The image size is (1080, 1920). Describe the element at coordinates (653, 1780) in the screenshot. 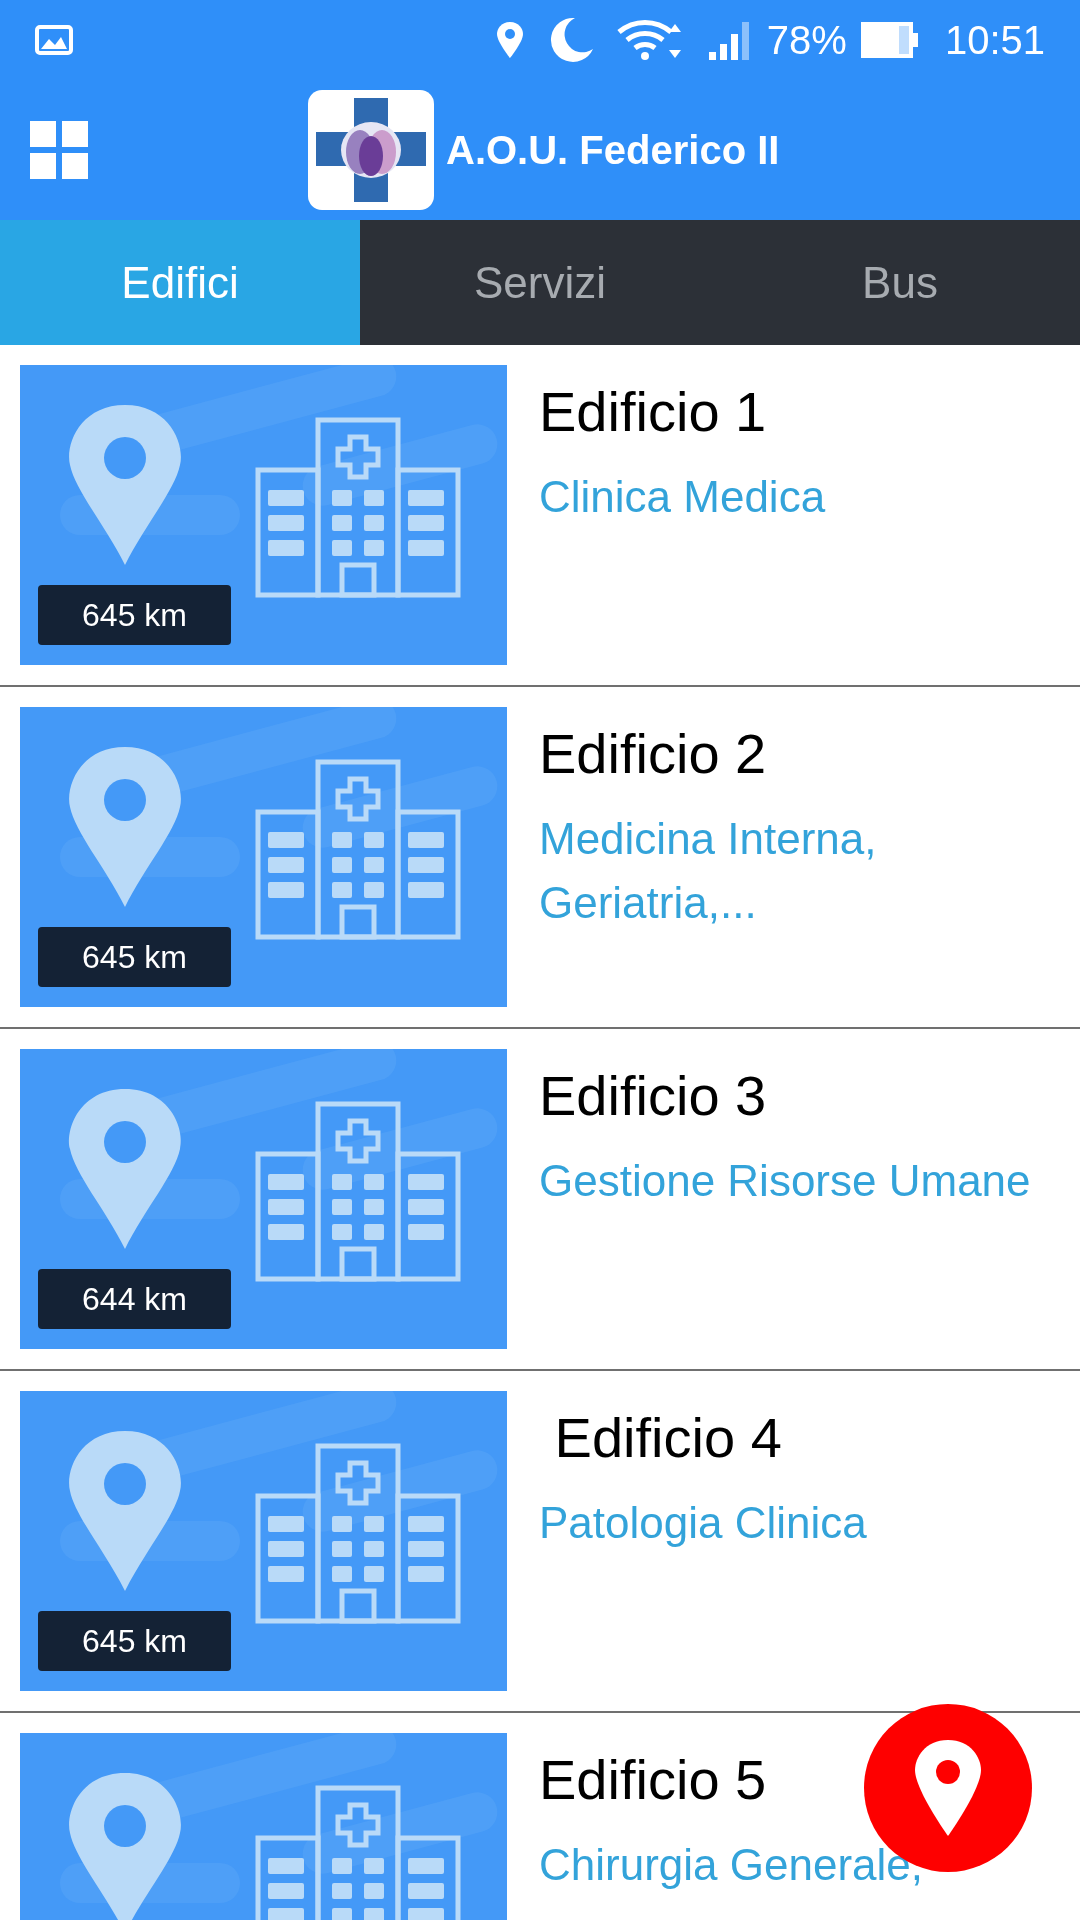

I see `building-name: Edificio 5` at that location.